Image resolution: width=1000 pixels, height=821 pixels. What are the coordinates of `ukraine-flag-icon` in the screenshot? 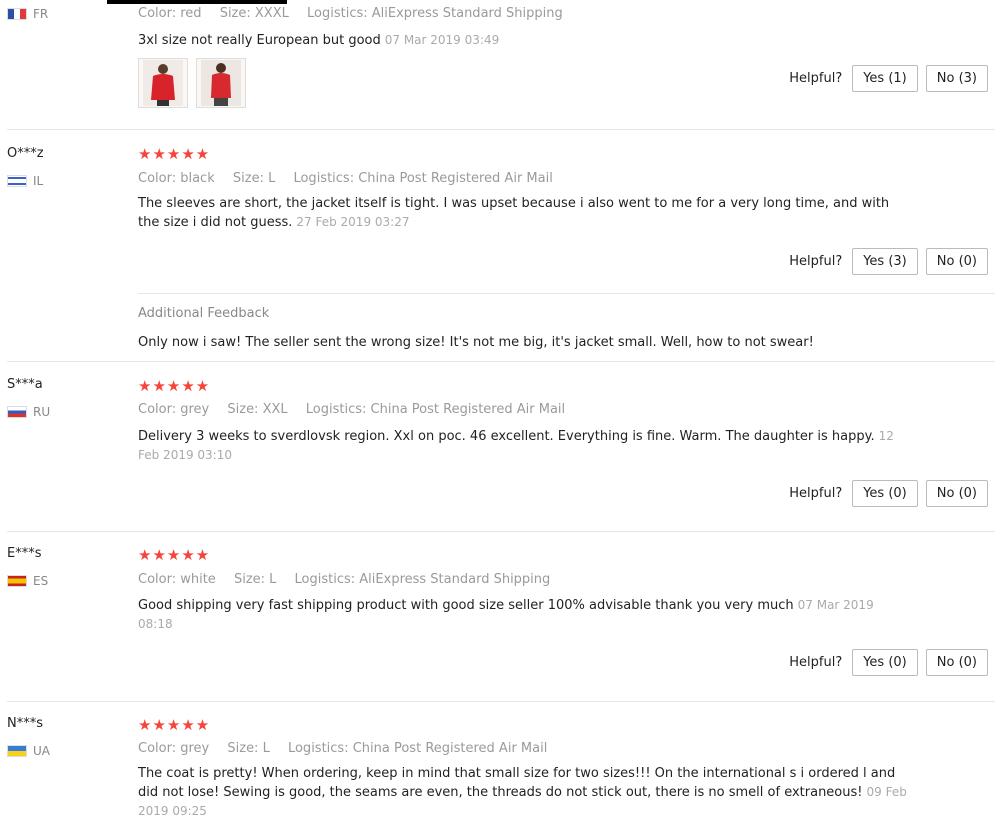 It's located at (17, 751).